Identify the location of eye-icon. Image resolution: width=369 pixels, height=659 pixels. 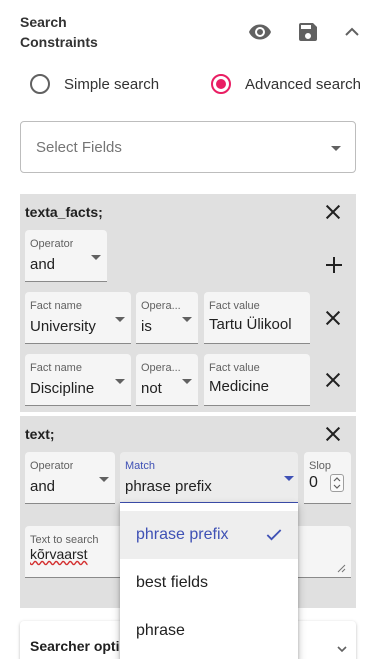
(260, 32).